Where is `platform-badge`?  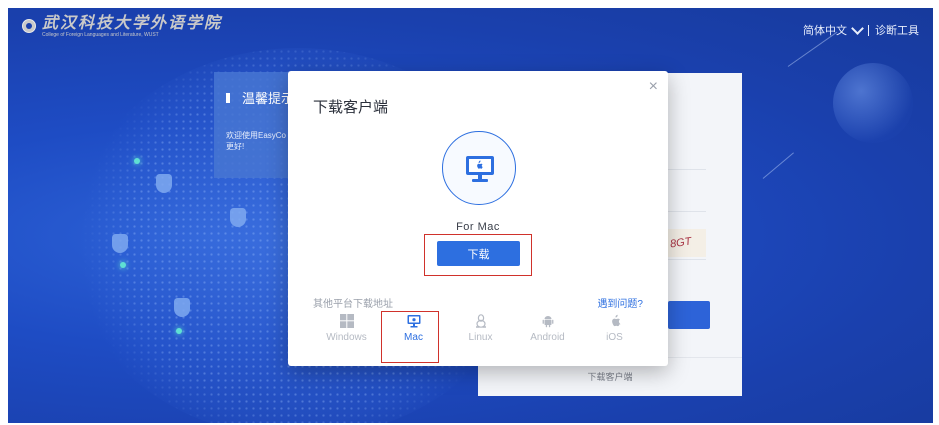 platform-badge is located at coordinates (479, 168).